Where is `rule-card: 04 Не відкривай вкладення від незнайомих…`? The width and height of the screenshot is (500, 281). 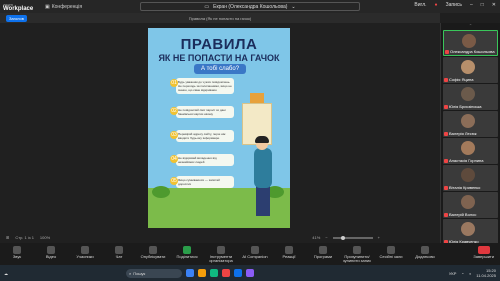
rule-card: 04 Не відкривай вкладення від незнайомих… is located at coordinates (202, 160).